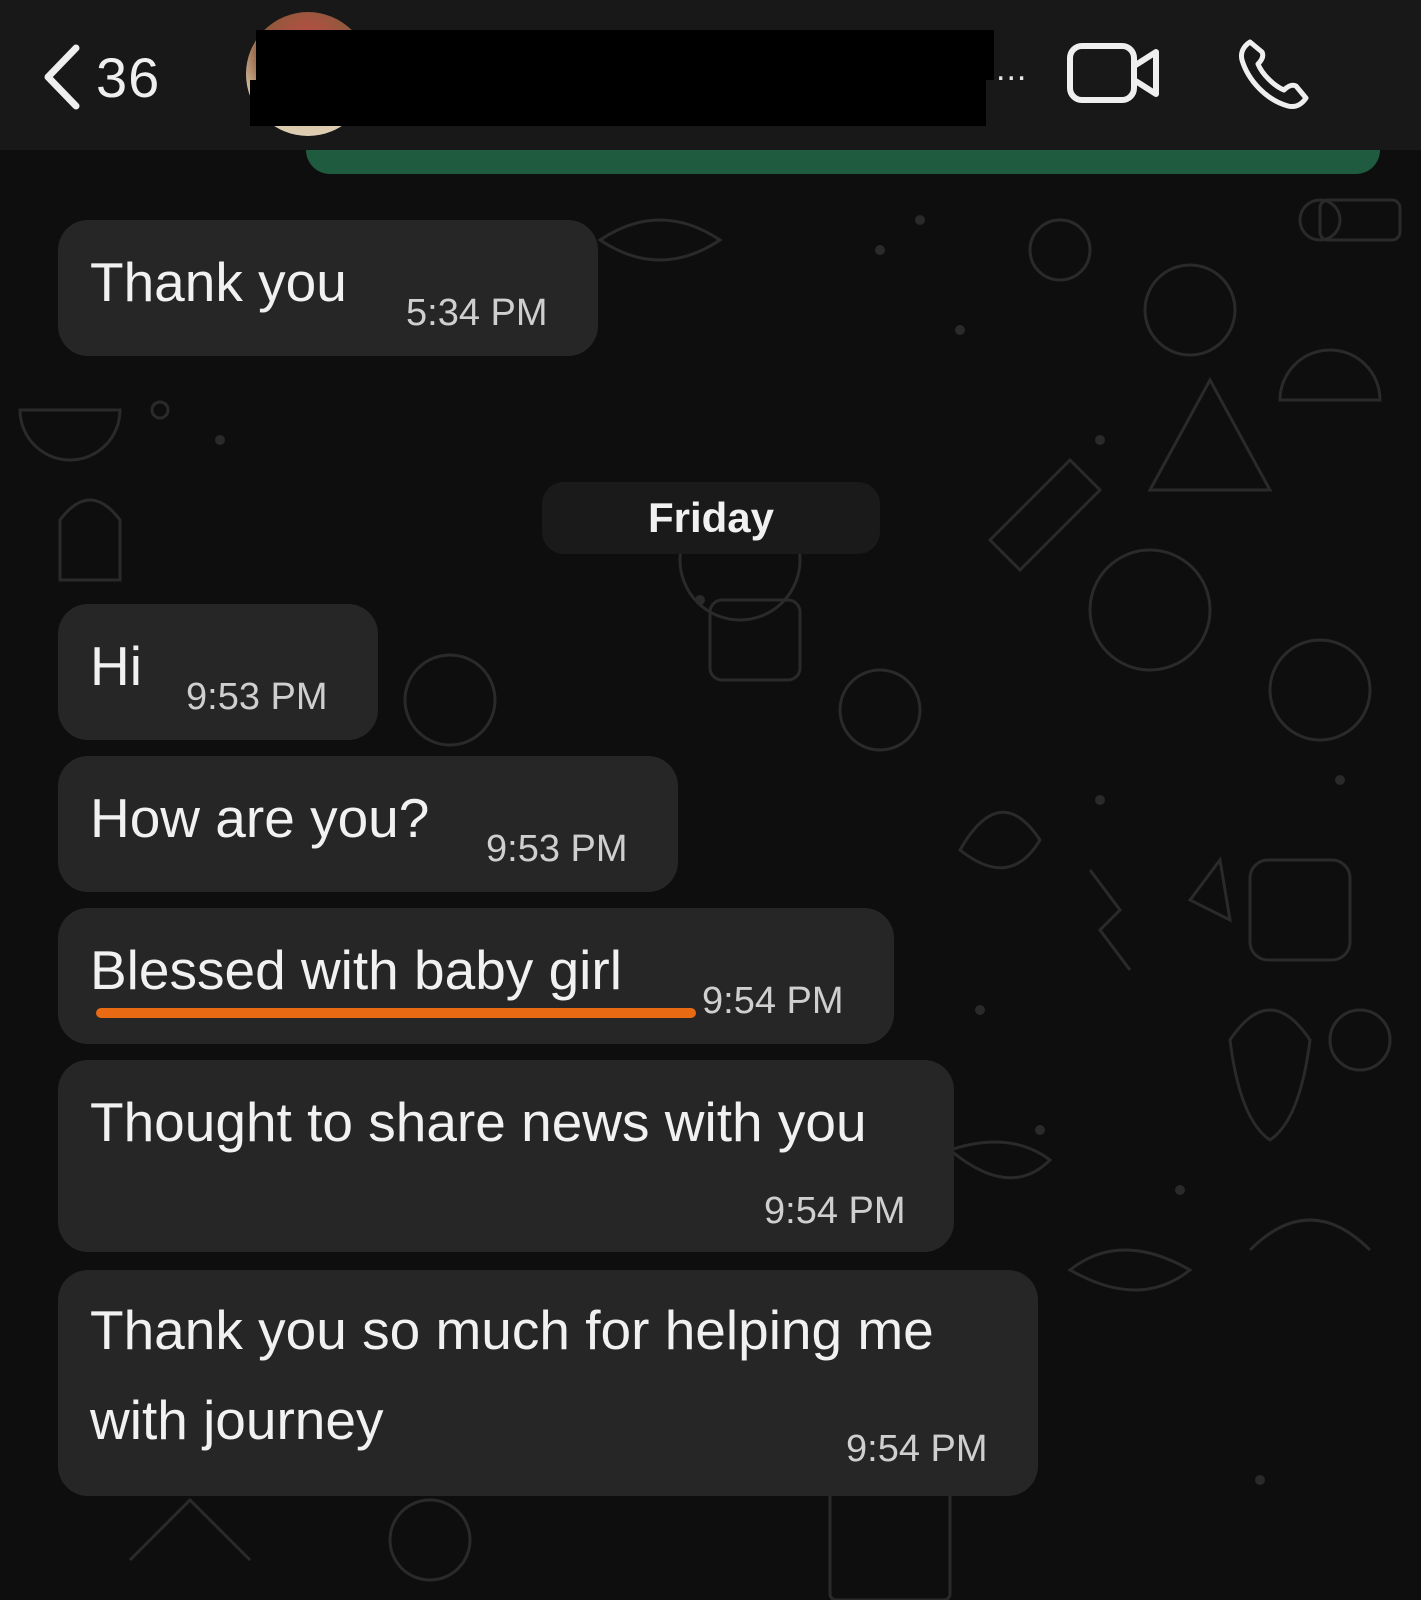 The height and width of the screenshot is (1600, 1421). I want to click on message-bubble: Thought to share news with you 9:54 PM, so click(506, 1156).